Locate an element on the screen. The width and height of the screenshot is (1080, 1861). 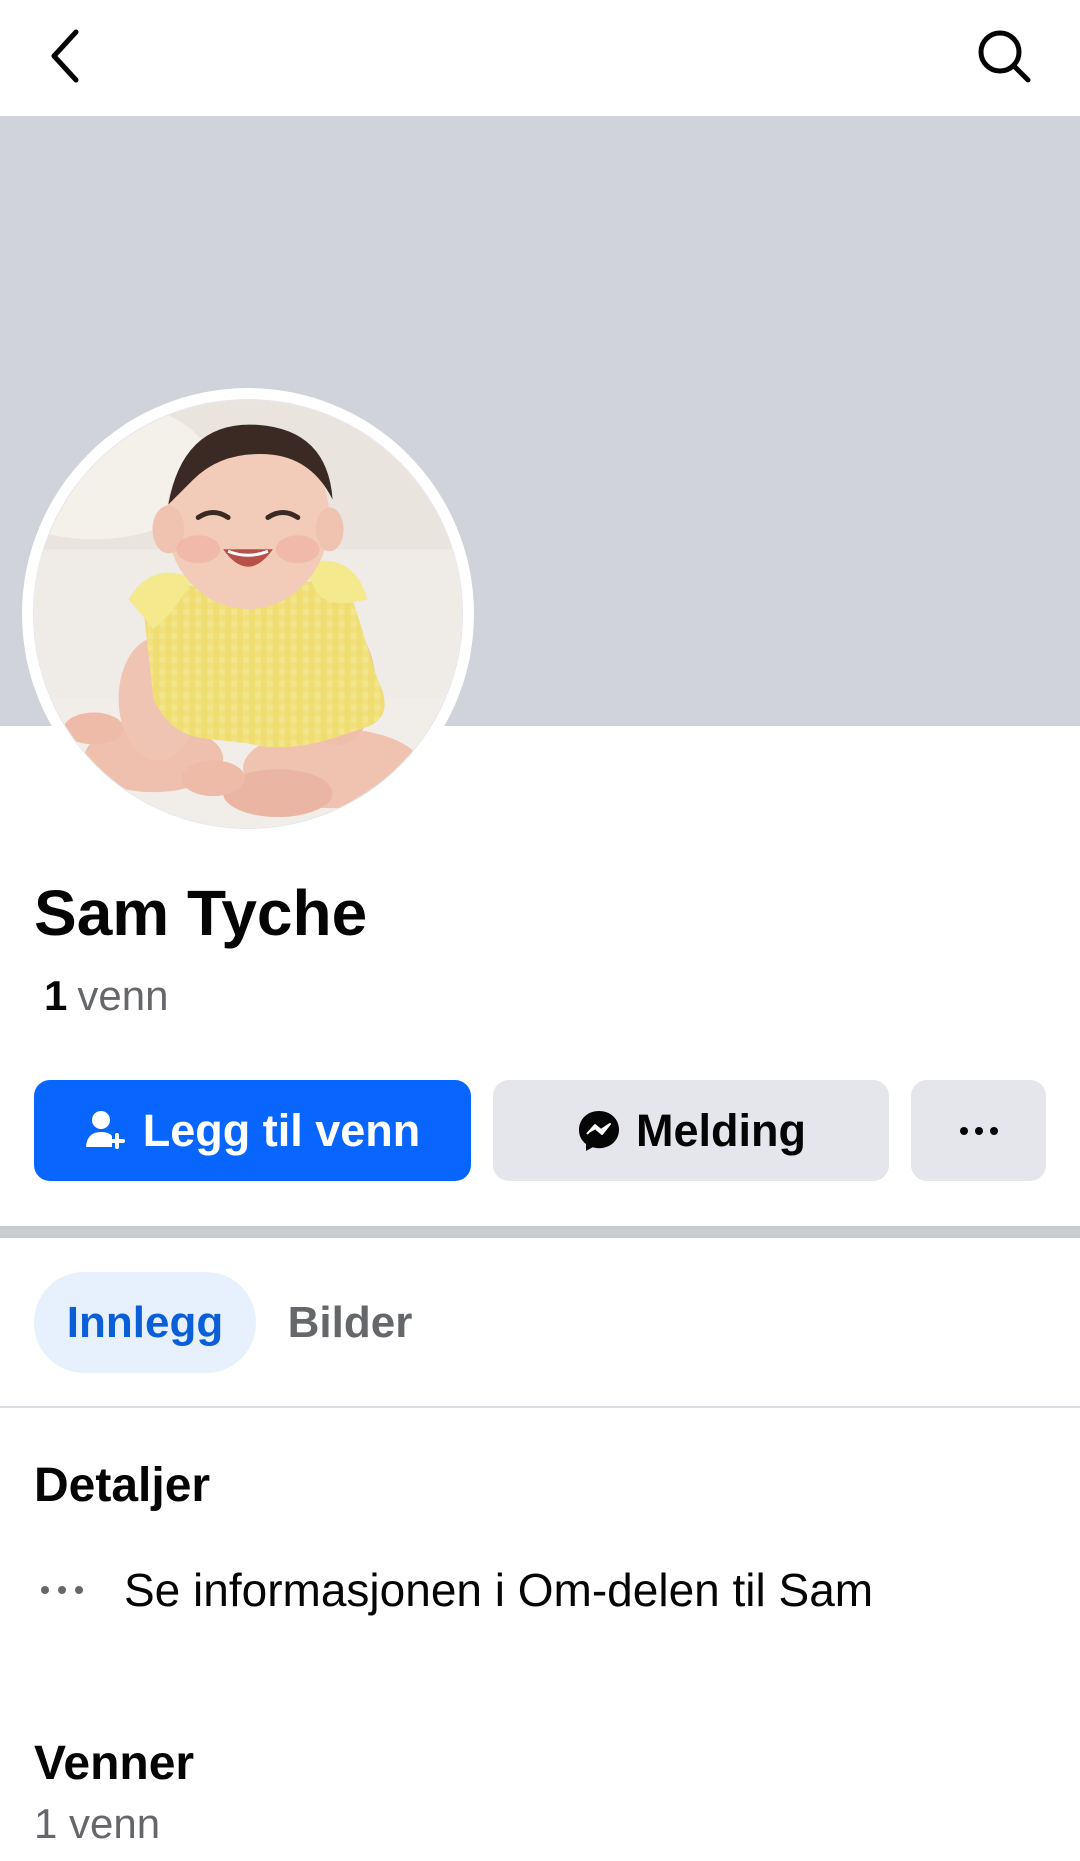
profile-avatar is located at coordinates (248, 614).